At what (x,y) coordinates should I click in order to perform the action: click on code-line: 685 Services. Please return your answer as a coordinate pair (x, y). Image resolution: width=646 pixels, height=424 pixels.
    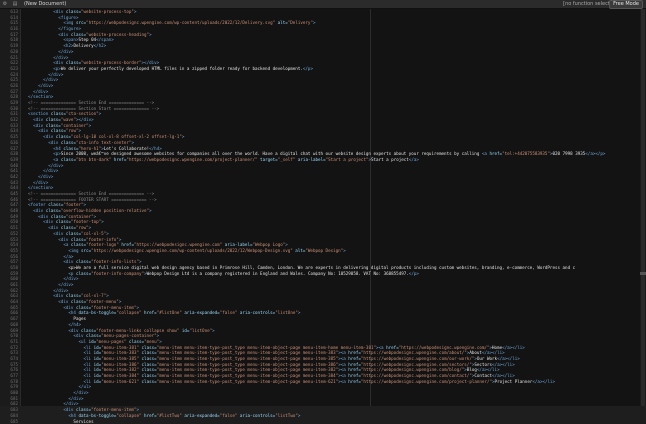
    Looking at the image, I should click on (320, 421).